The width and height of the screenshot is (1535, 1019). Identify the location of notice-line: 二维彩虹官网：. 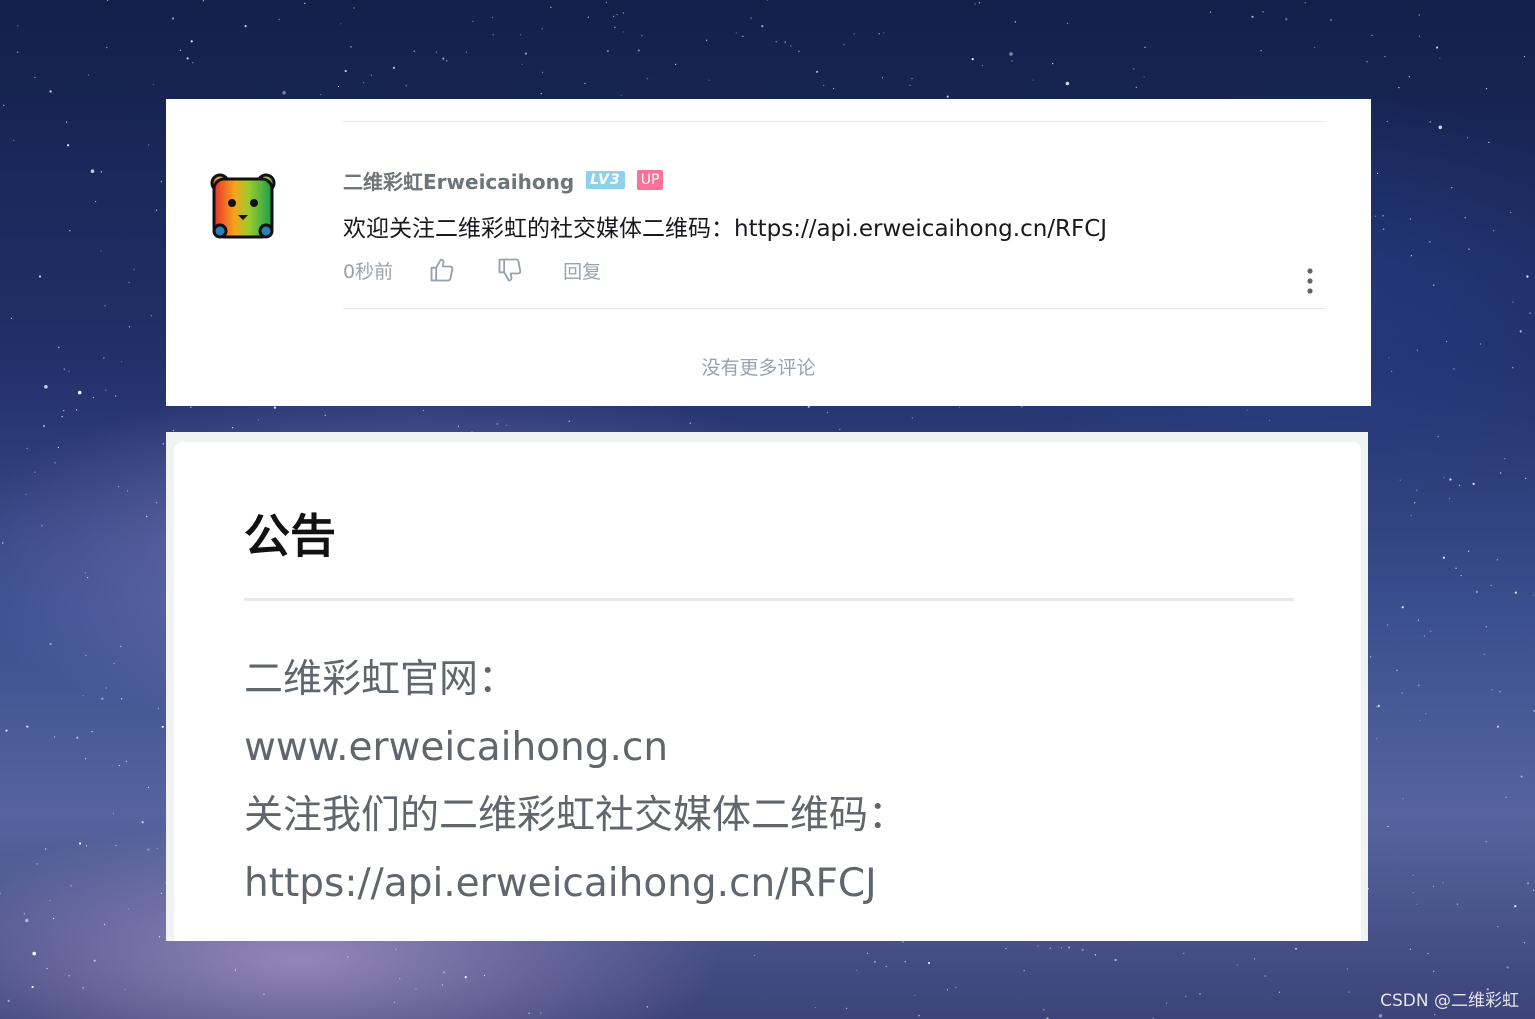
(381, 679).